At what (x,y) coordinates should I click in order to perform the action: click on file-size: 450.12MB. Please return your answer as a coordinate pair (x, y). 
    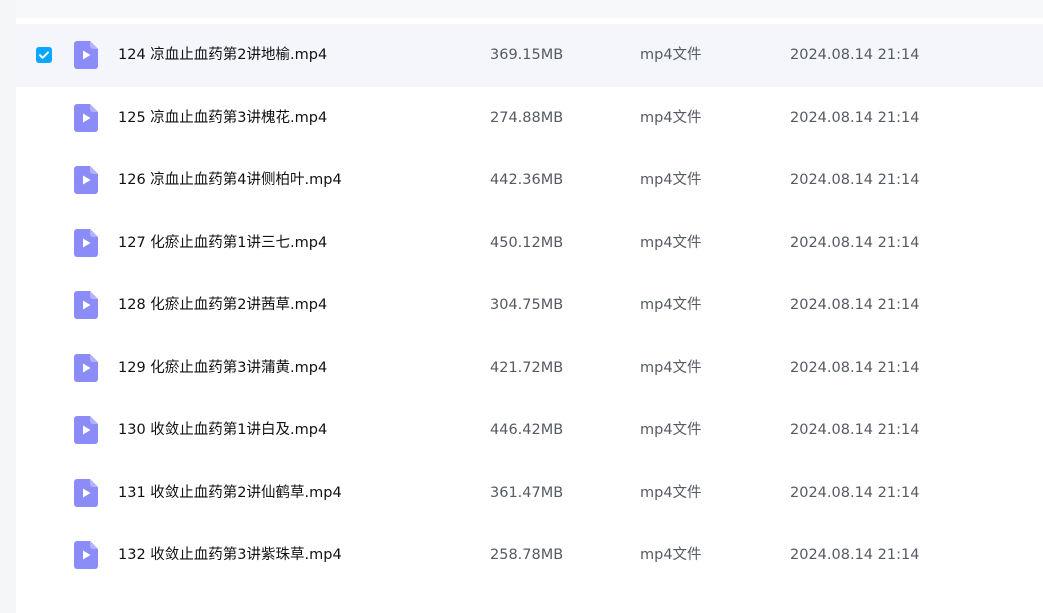
    Looking at the image, I should click on (527, 242).